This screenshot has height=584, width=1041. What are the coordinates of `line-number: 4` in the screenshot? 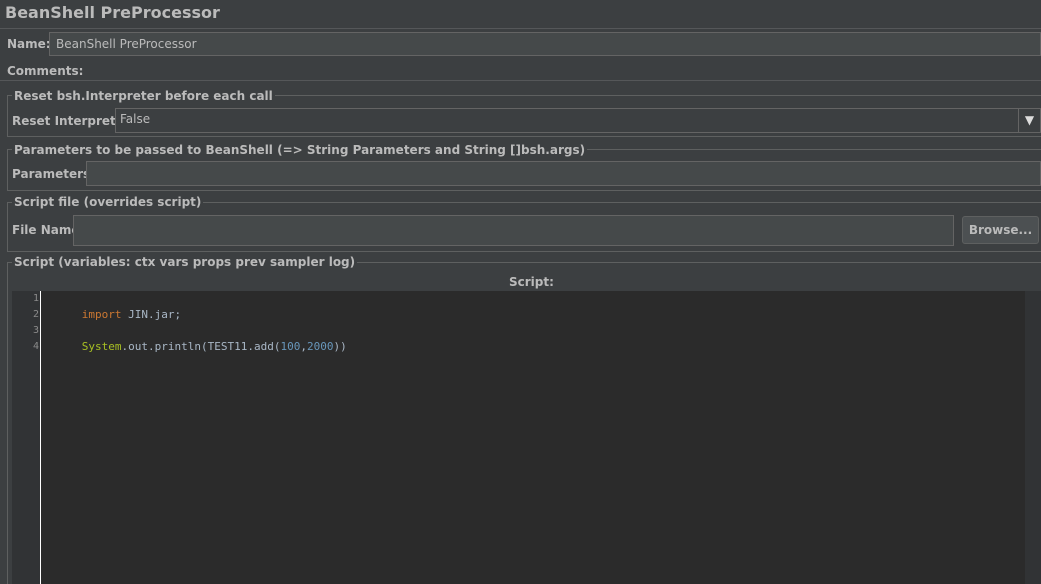 It's located at (35, 346).